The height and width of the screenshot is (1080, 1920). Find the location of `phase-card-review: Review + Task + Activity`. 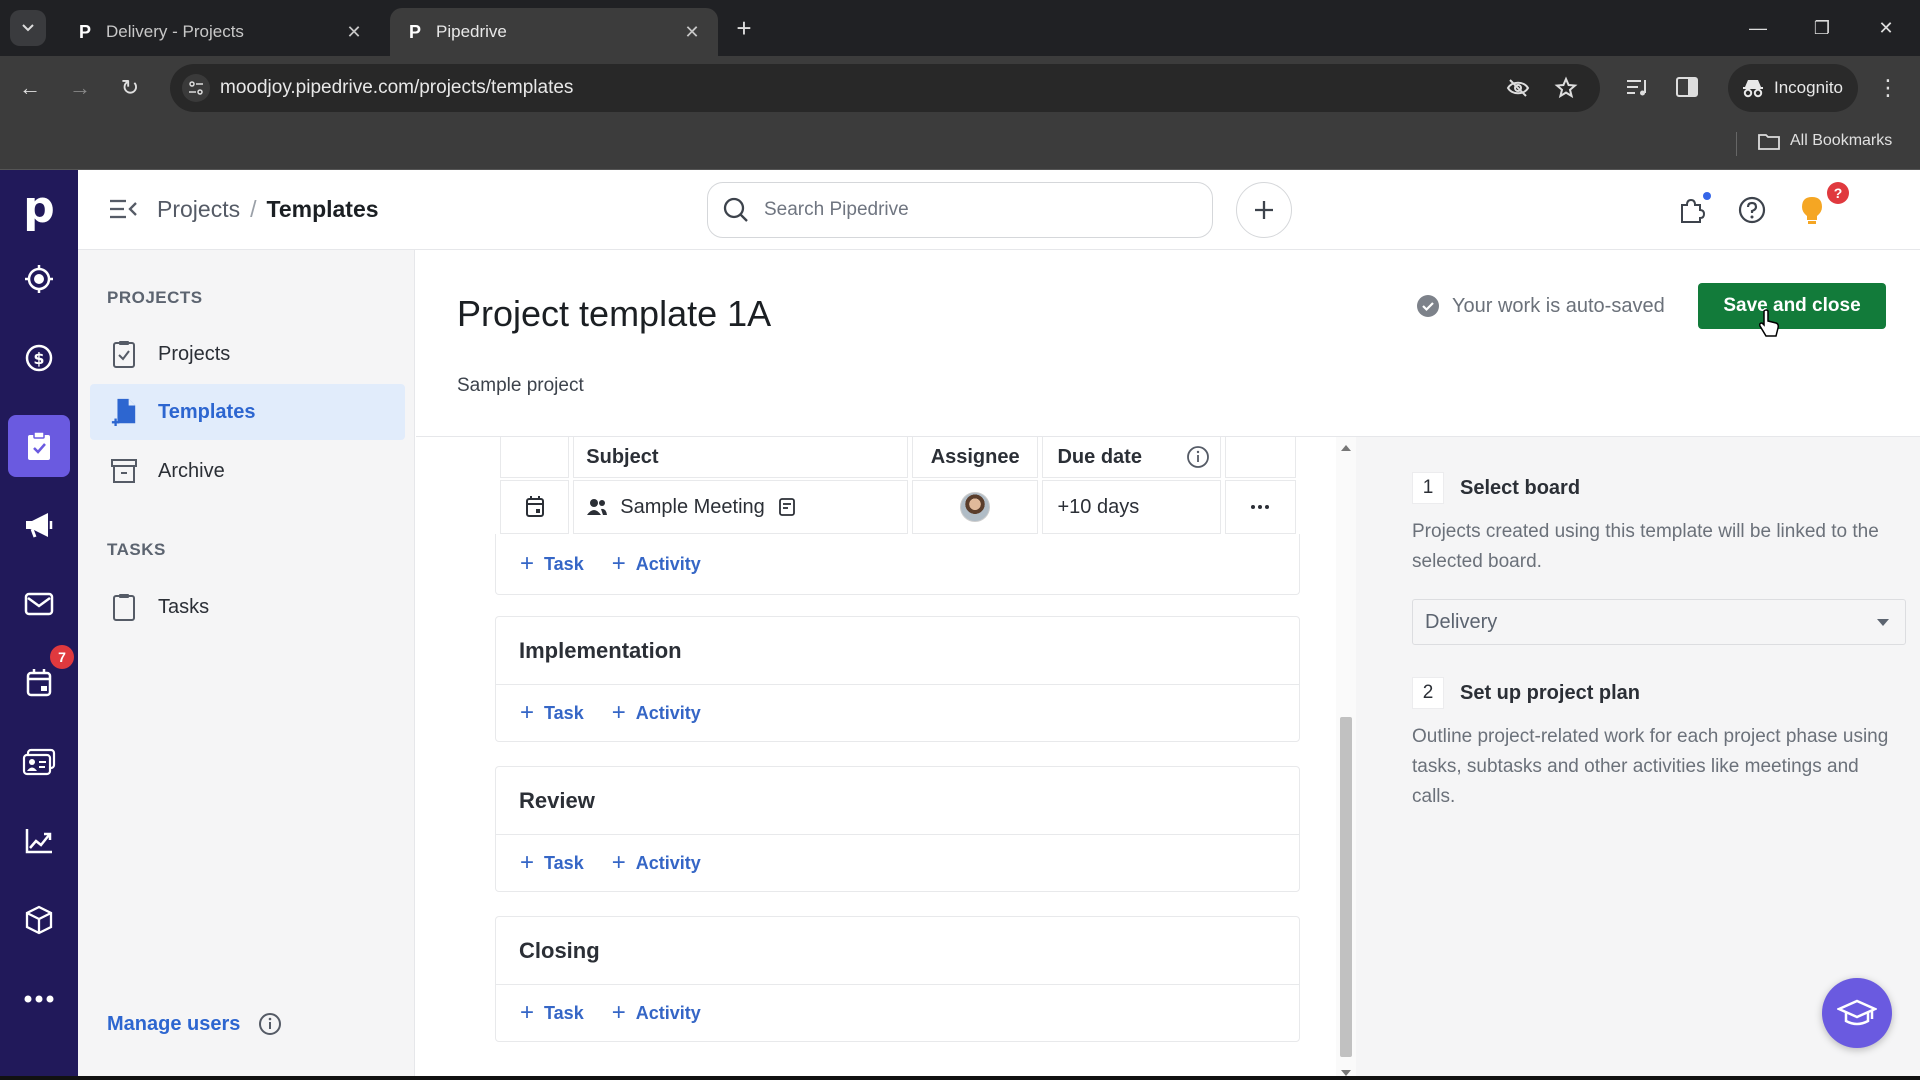

phase-card-review: Review + Task + Activity is located at coordinates (897, 829).